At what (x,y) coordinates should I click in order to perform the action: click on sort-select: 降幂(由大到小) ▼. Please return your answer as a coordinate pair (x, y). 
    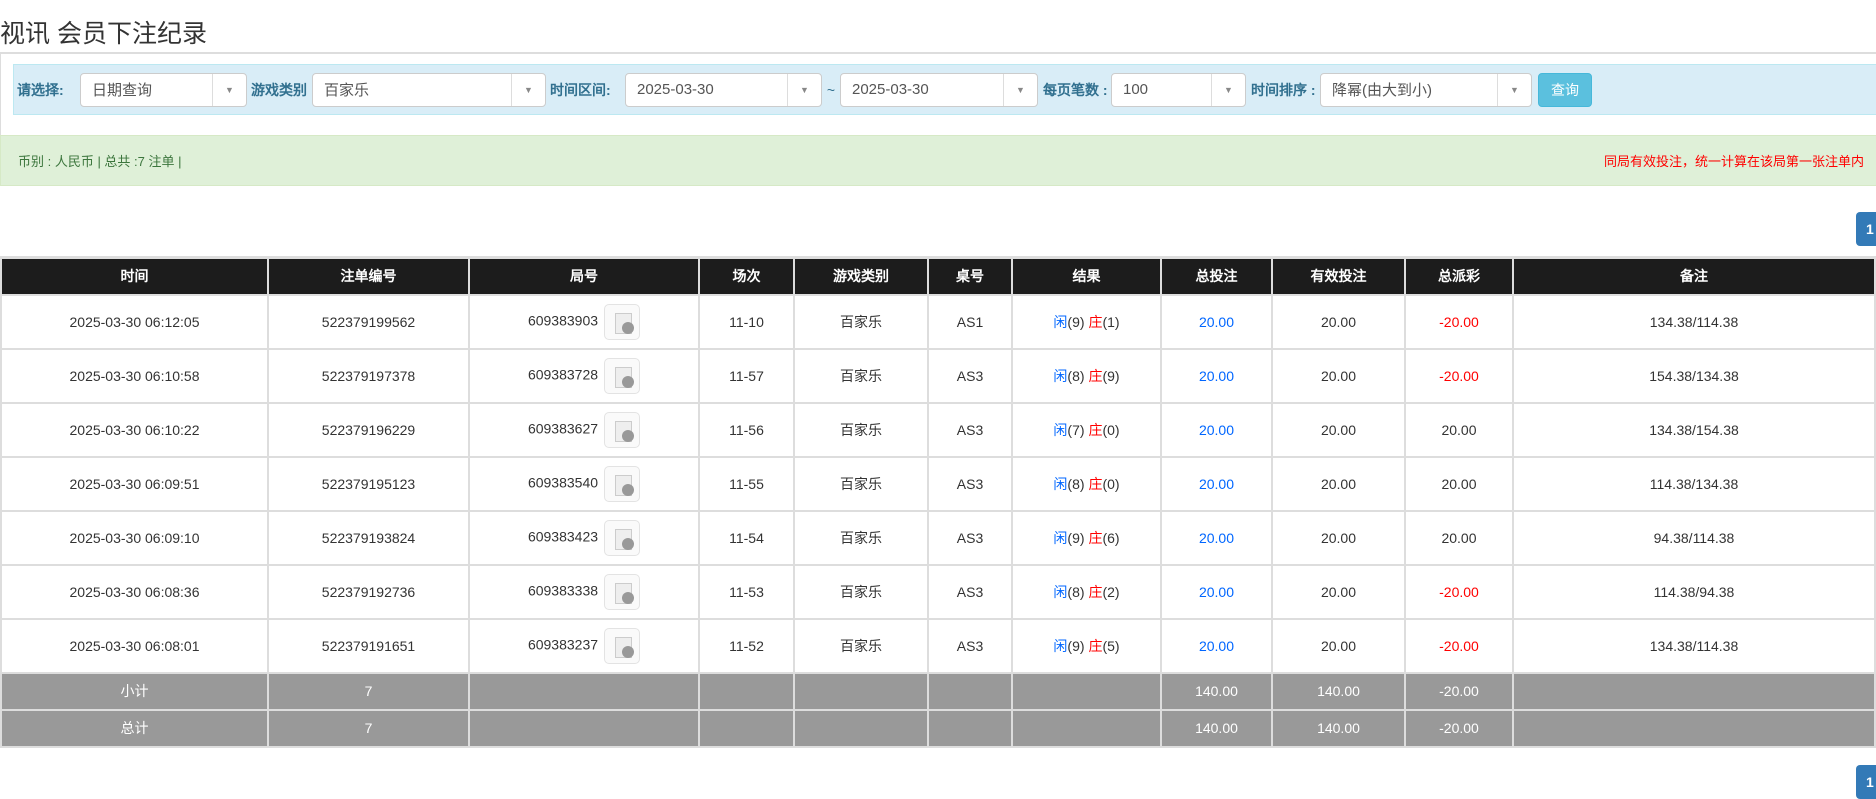
    Looking at the image, I should click on (1426, 89).